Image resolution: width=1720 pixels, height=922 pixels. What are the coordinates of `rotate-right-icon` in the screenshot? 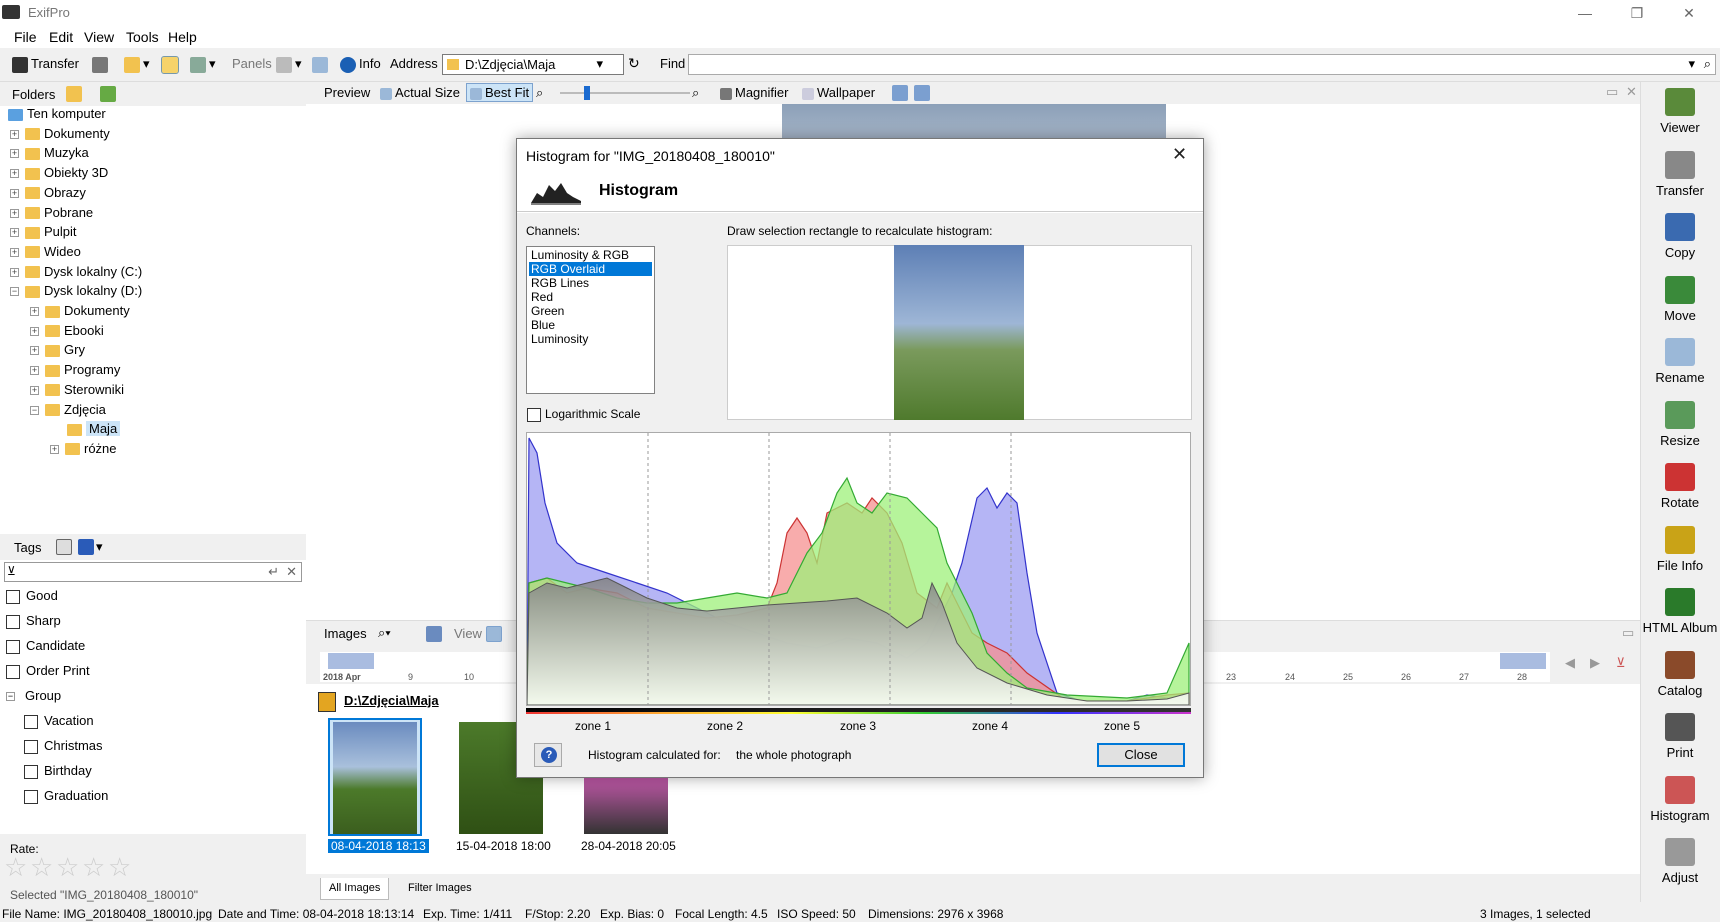 It's located at (922, 93).